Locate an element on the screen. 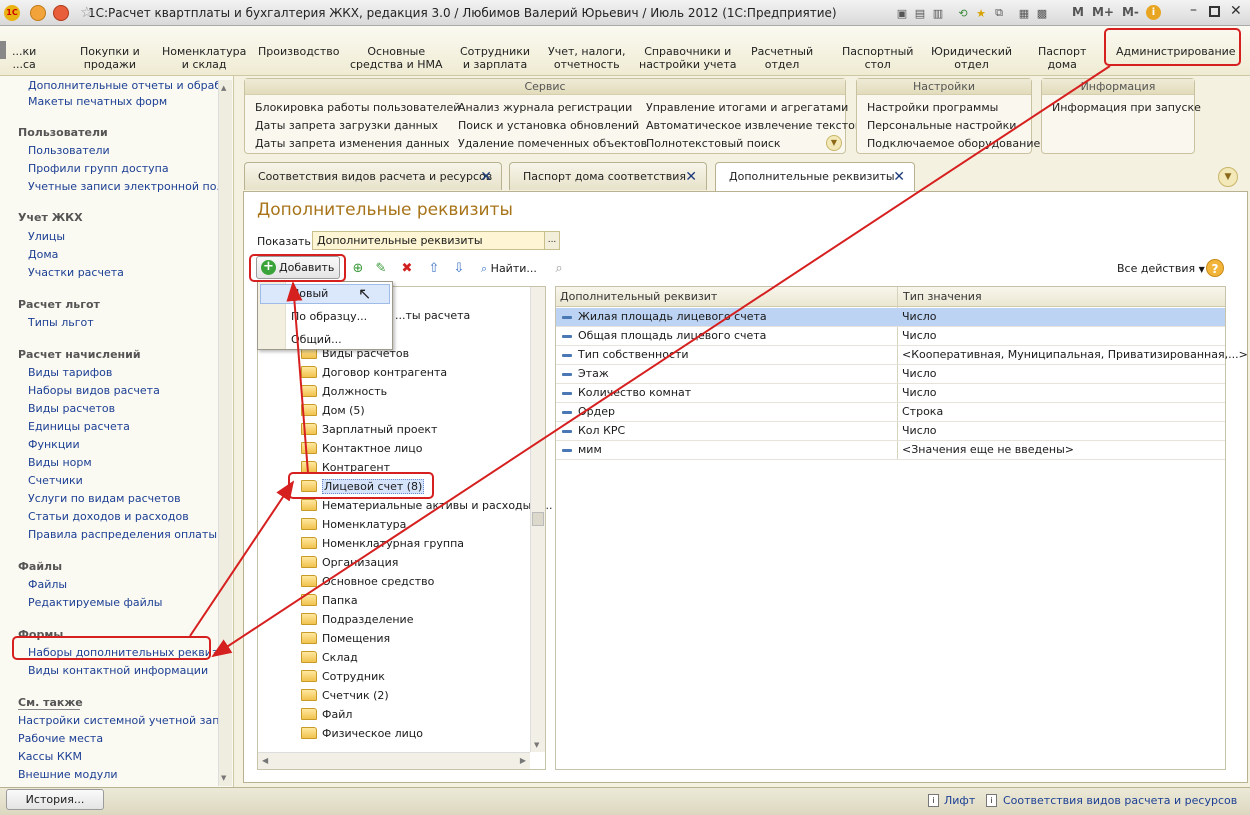 This screenshot has height=815, width=1250. tree-item: Физическое лицо is located at coordinates (362, 734).